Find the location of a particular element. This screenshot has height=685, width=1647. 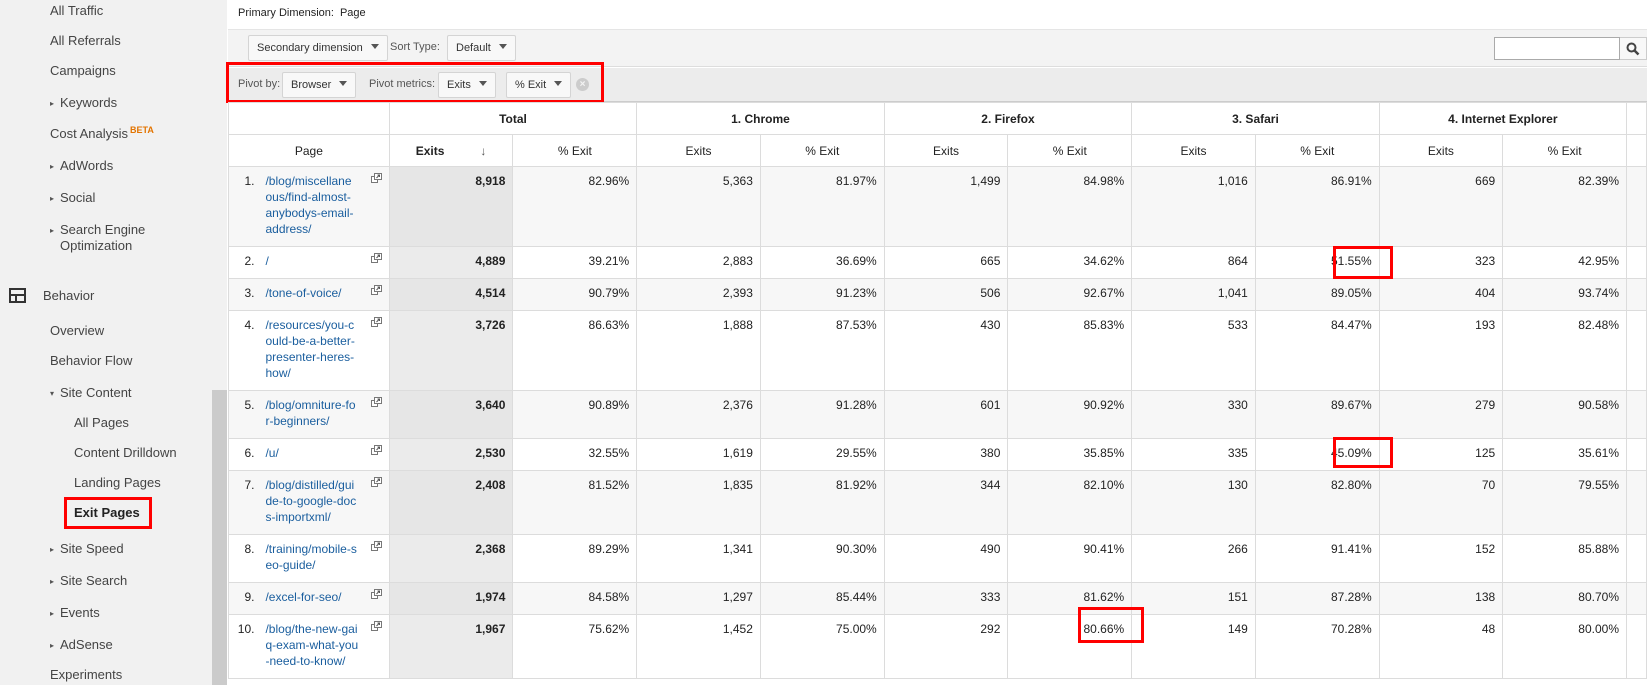

nav-all-traffic: All Traffic is located at coordinates (76, 10).